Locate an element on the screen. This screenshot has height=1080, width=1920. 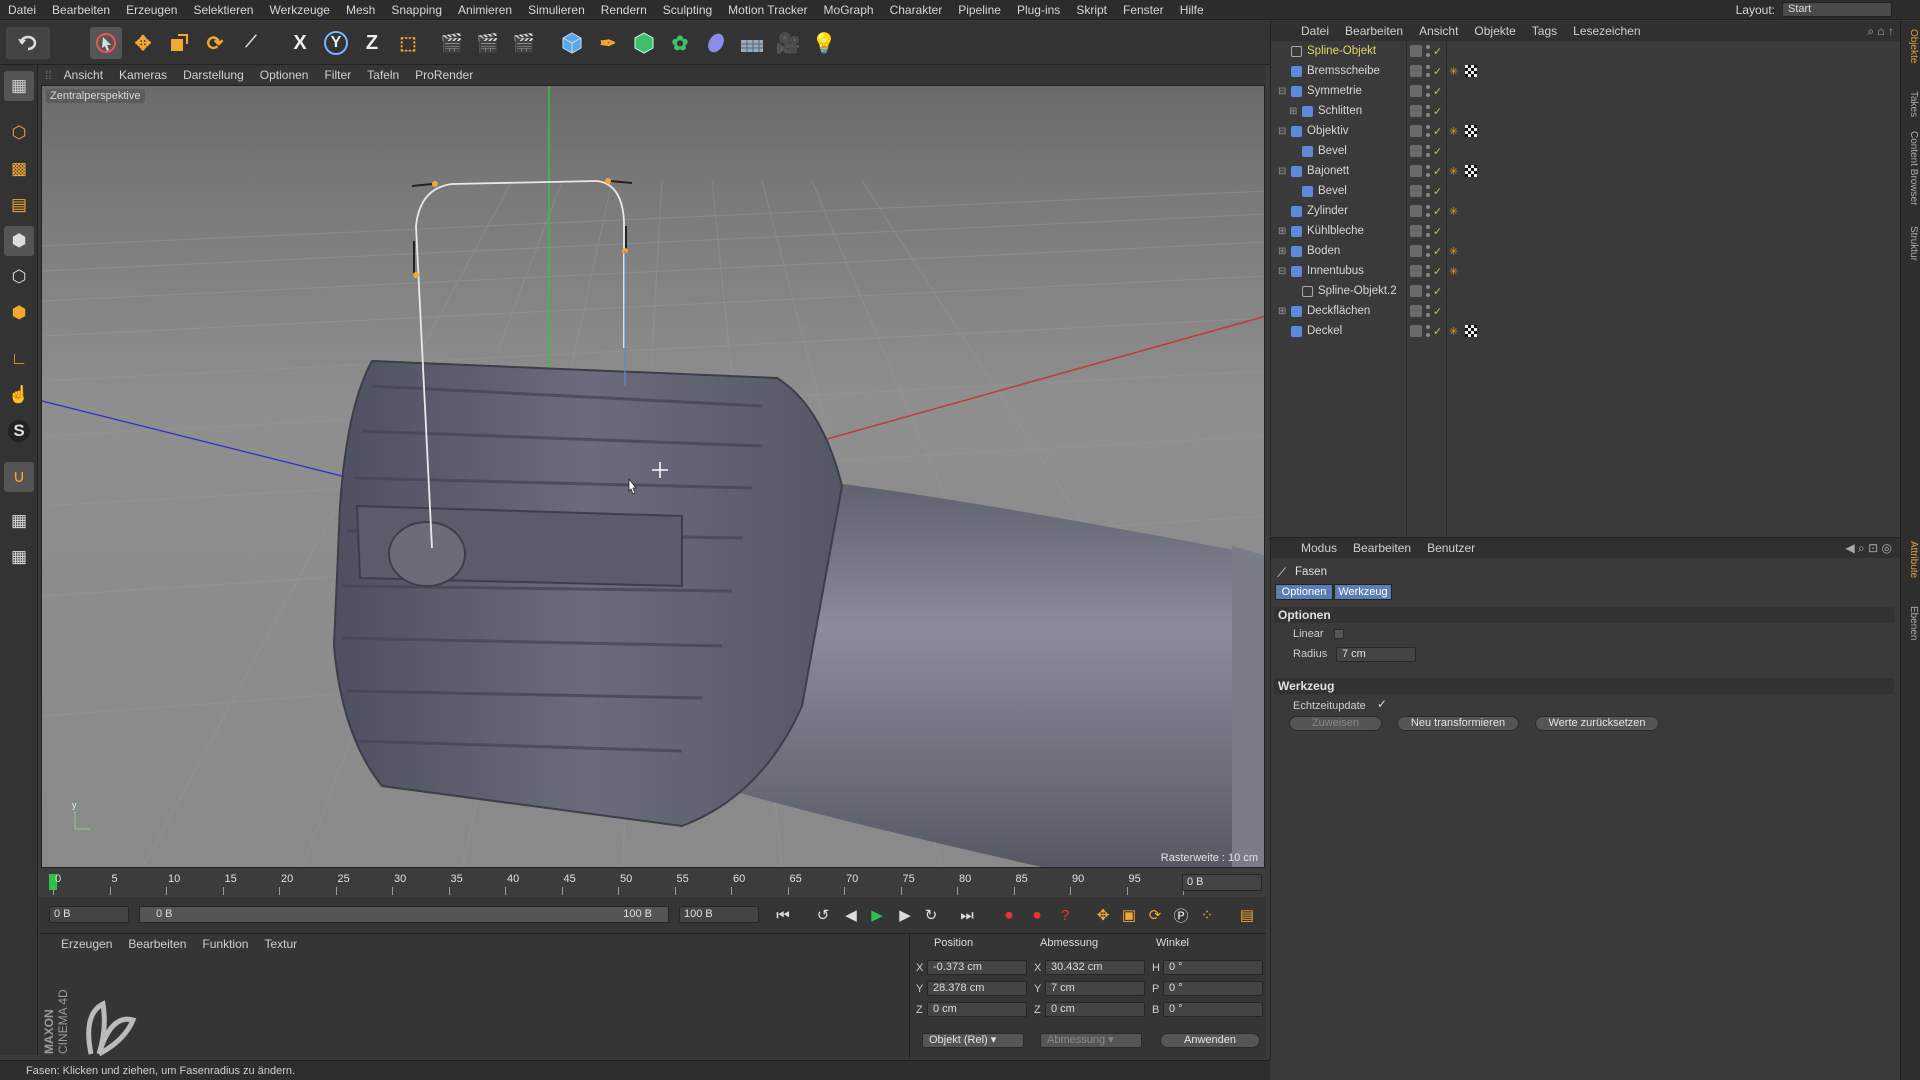
keyframe-selection-button: ? is located at coordinates (1065, 915).